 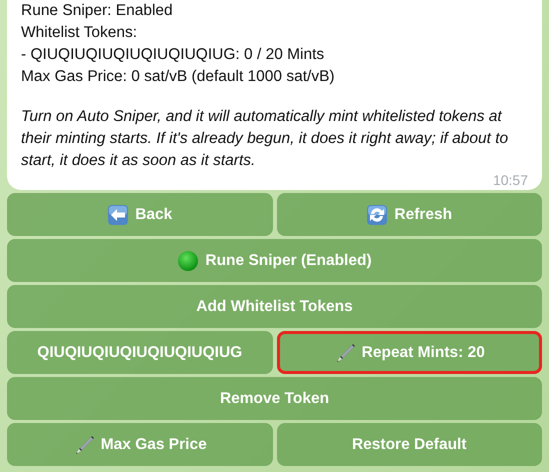 What do you see at coordinates (139, 352) in the screenshot?
I see `keyboard-button: QIUQIUQIUQIUQIUQIUQIUG` at bounding box center [139, 352].